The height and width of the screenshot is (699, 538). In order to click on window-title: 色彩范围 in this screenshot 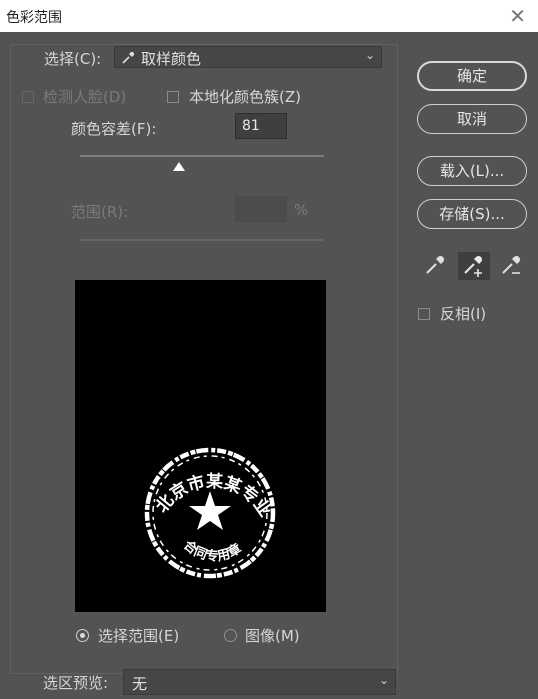, I will do `click(34, 18)`.